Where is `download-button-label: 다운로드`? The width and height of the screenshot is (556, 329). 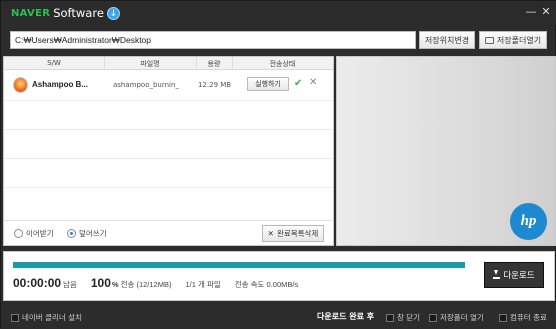
download-button-label: 다운로드 is located at coordinates (519, 276).